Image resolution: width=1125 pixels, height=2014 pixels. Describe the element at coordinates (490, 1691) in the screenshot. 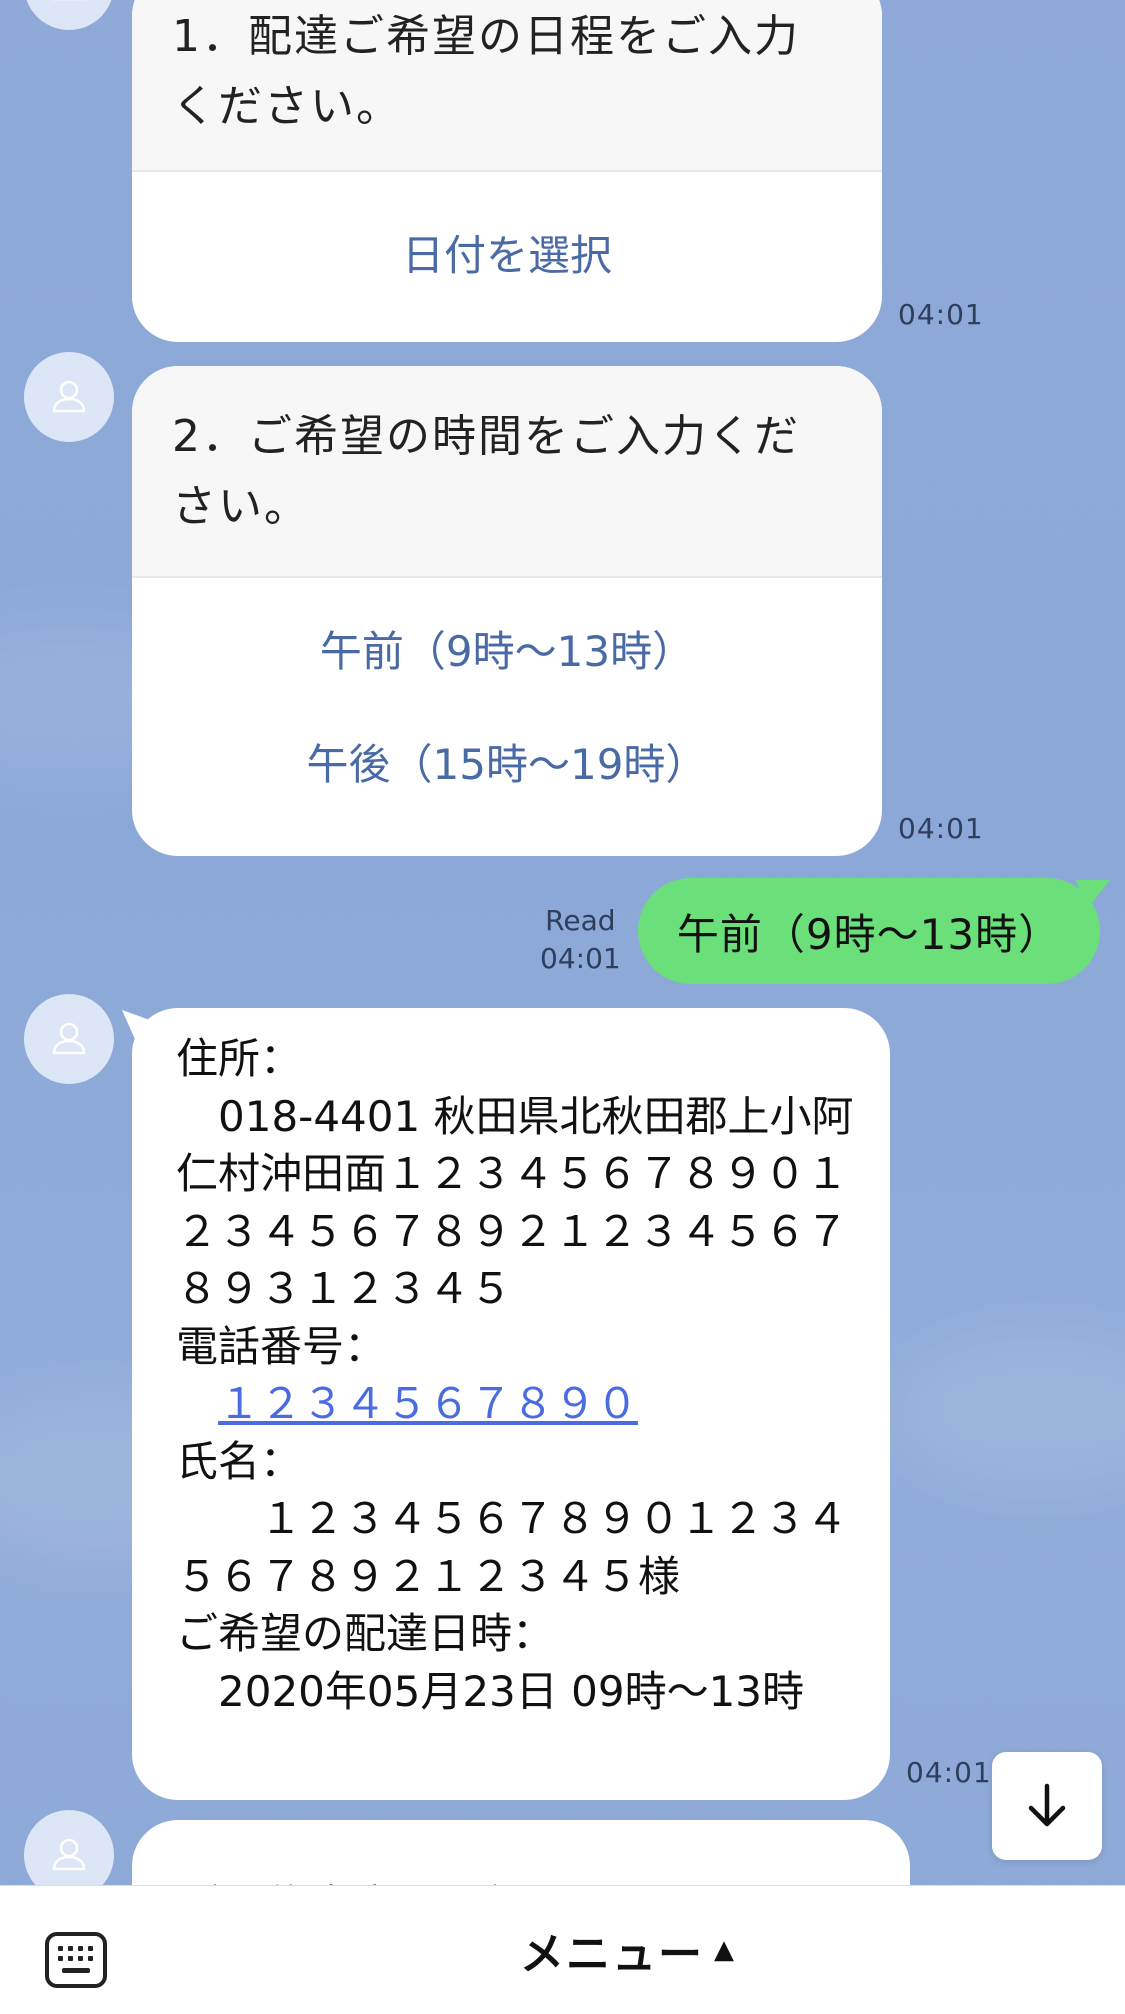

I see `delivery-datetime-value: 2020年05月23日 09時〜13時` at that location.